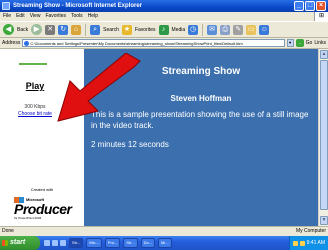  Describe the element at coordinates (8, 29) in the screenshot. I see `back-button: ◀` at that location.